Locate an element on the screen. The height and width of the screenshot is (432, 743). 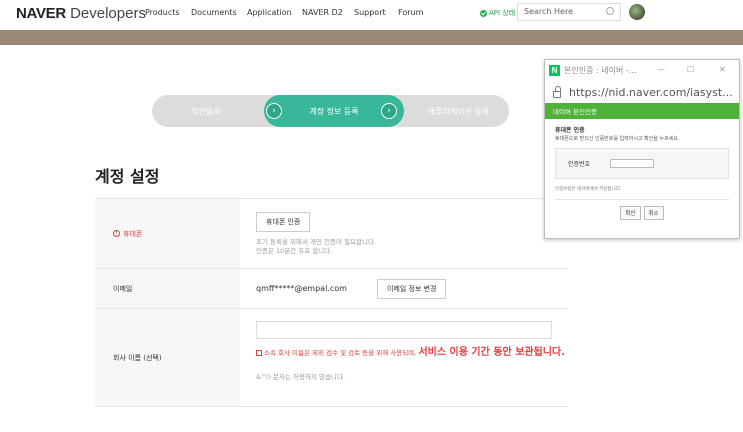
logo-light: Developers is located at coordinates (105, 13).